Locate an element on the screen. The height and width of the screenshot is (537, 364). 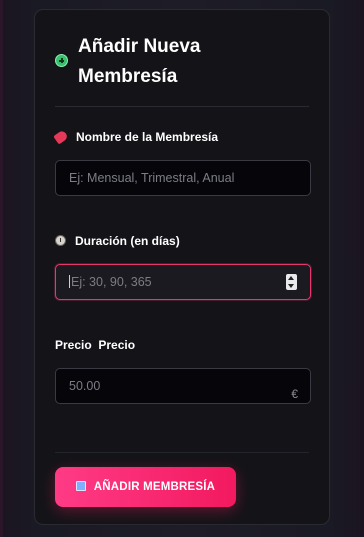
price-input: 50.00 € is located at coordinates (183, 386).